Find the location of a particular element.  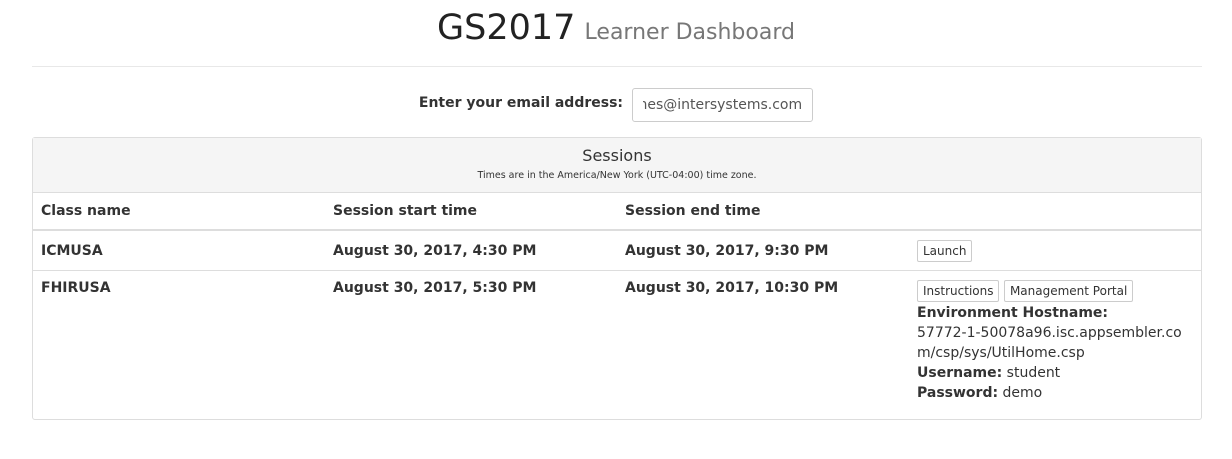

header-divider is located at coordinates (617, 66).